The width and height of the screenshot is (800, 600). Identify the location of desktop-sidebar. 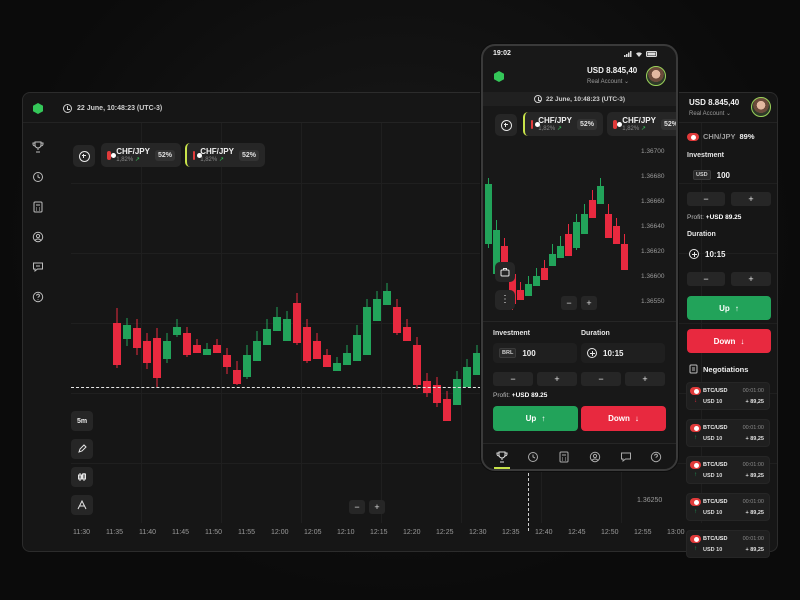
(38, 337).